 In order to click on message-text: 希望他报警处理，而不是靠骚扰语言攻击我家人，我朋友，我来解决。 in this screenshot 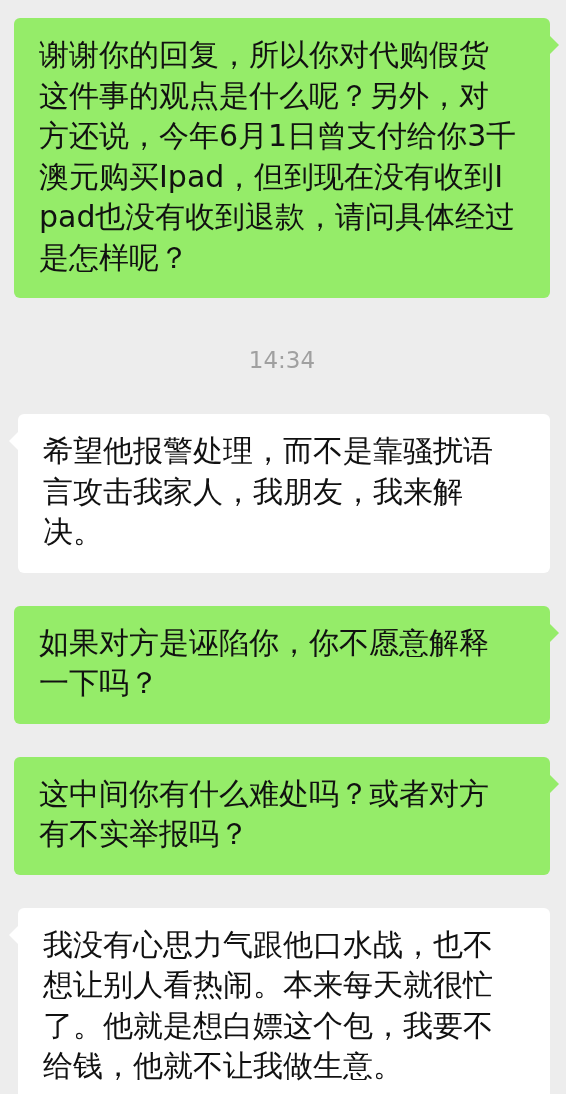, I will do `click(268, 491)`.